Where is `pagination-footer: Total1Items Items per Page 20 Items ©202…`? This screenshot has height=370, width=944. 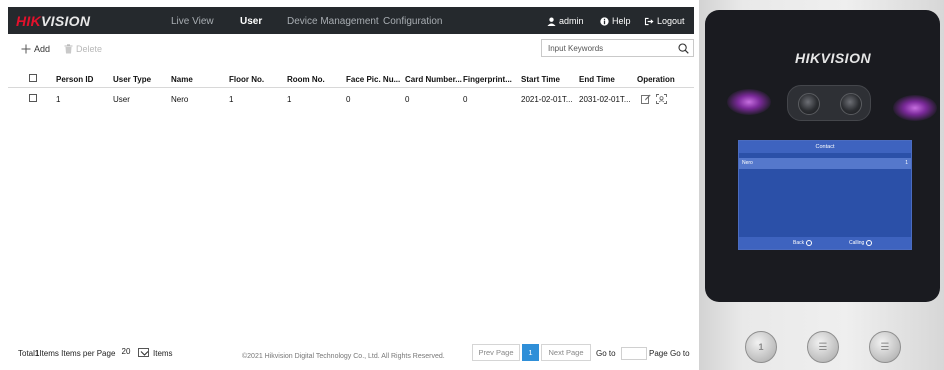 pagination-footer: Total1Items Items per Page 20 Items ©202… is located at coordinates (351, 353).